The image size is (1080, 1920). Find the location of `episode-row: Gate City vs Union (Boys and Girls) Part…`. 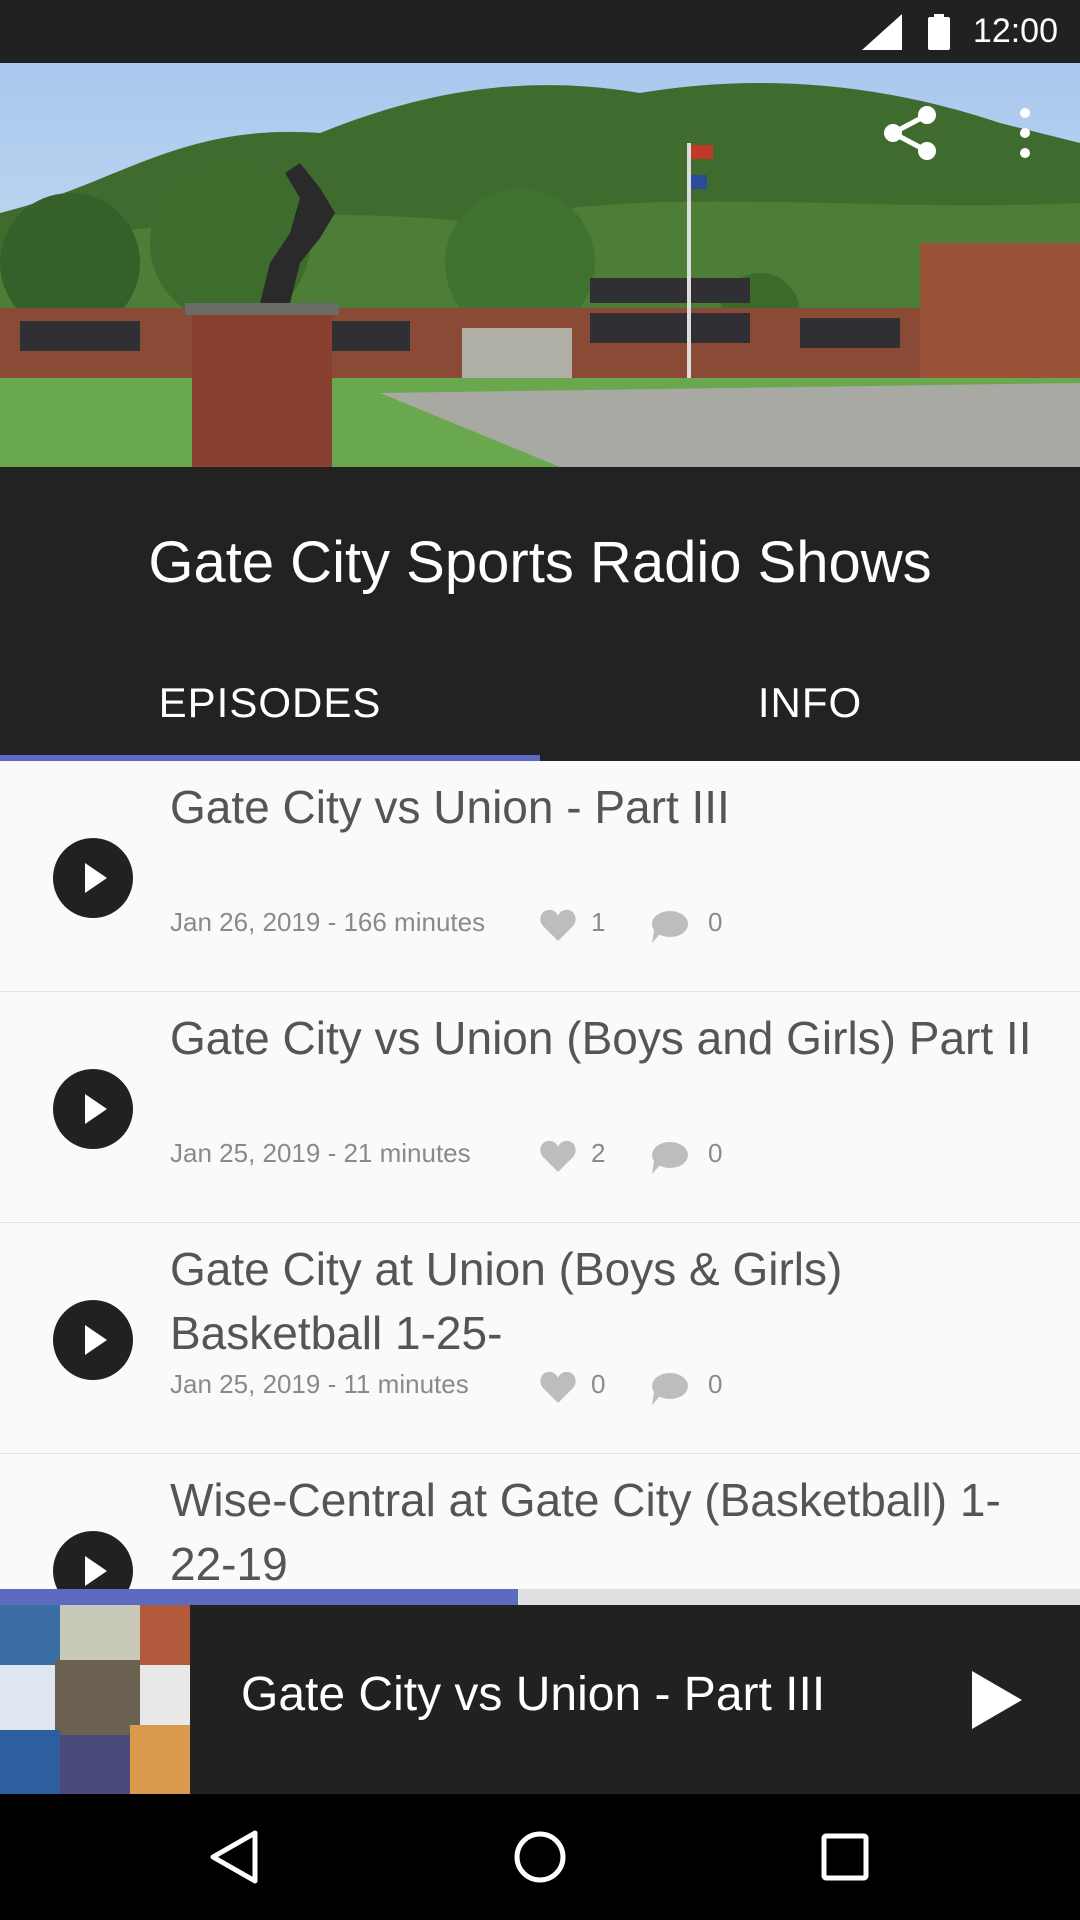

episode-row: Gate City vs Union (Boys and Girls) Part… is located at coordinates (540, 1108).